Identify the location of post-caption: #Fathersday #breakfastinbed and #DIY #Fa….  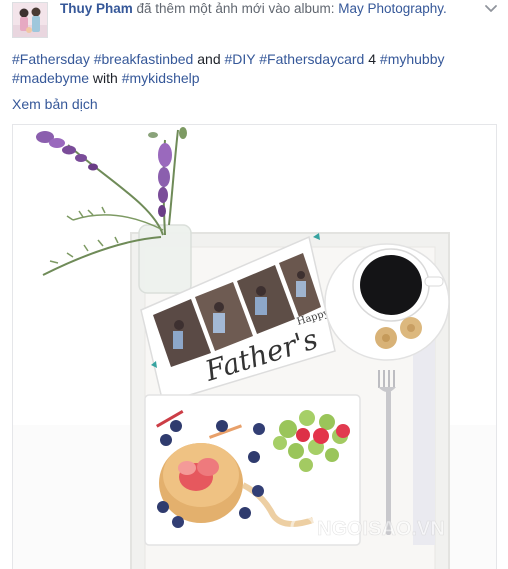
(247, 69).